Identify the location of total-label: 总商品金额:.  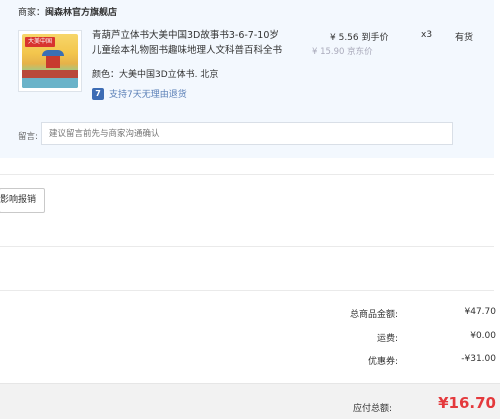
(373, 315).